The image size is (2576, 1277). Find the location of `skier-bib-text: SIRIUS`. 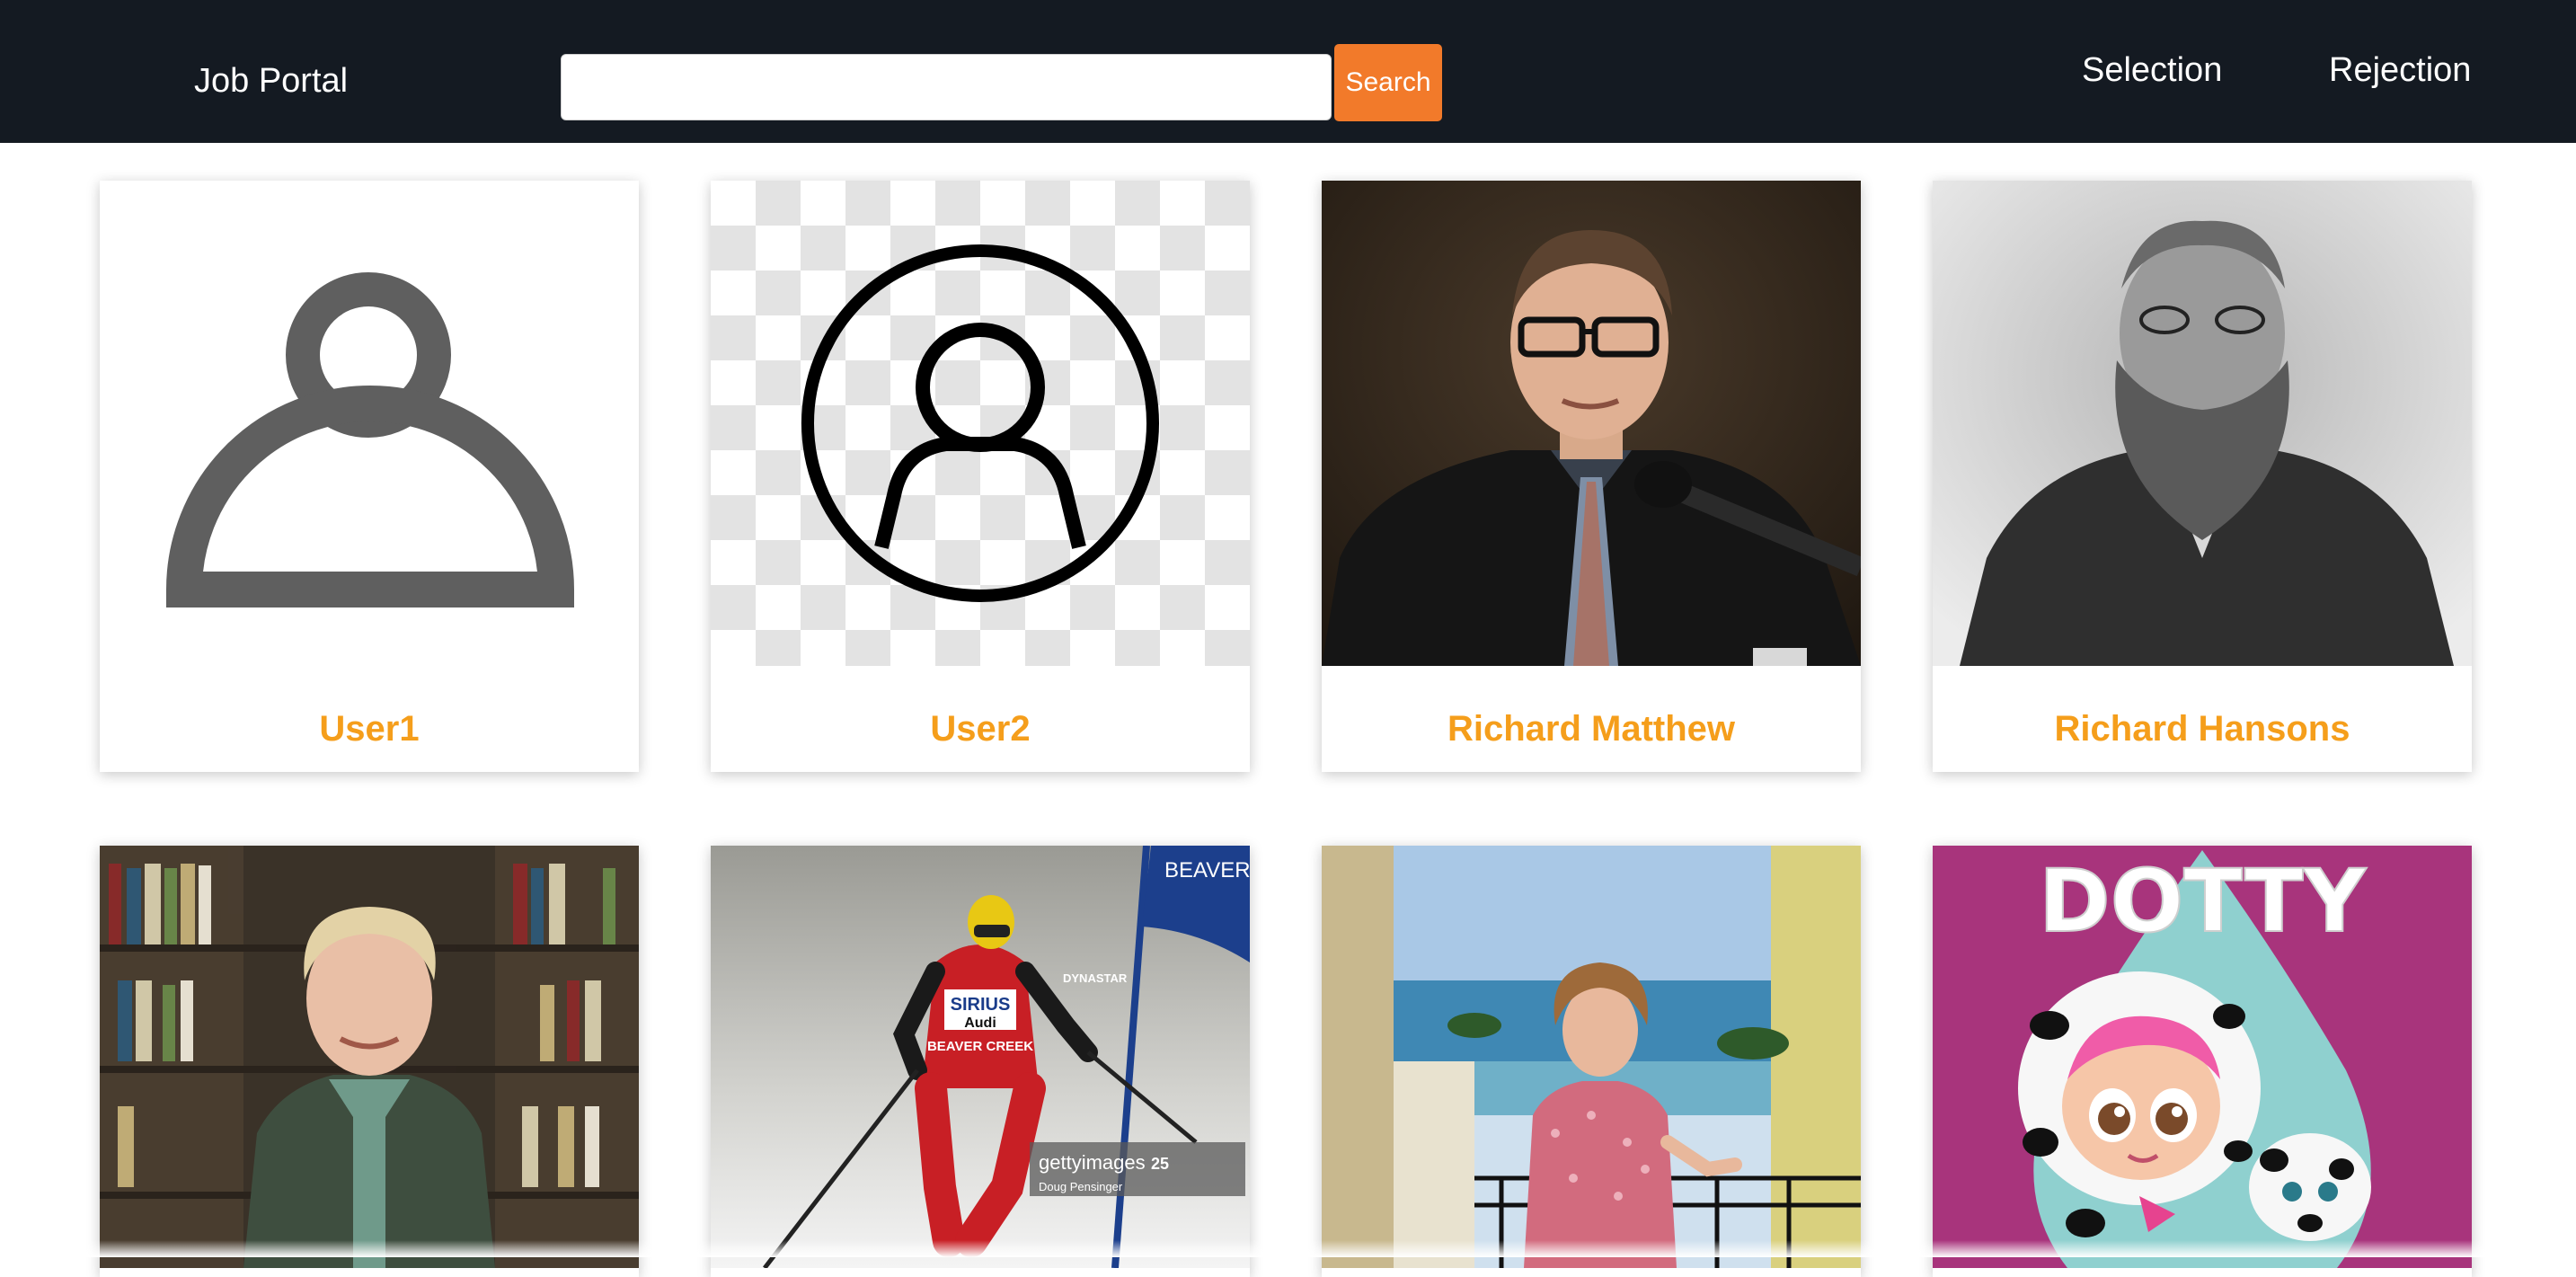

skier-bib-text: SIRIUS is located at coordinates (981, 1005).